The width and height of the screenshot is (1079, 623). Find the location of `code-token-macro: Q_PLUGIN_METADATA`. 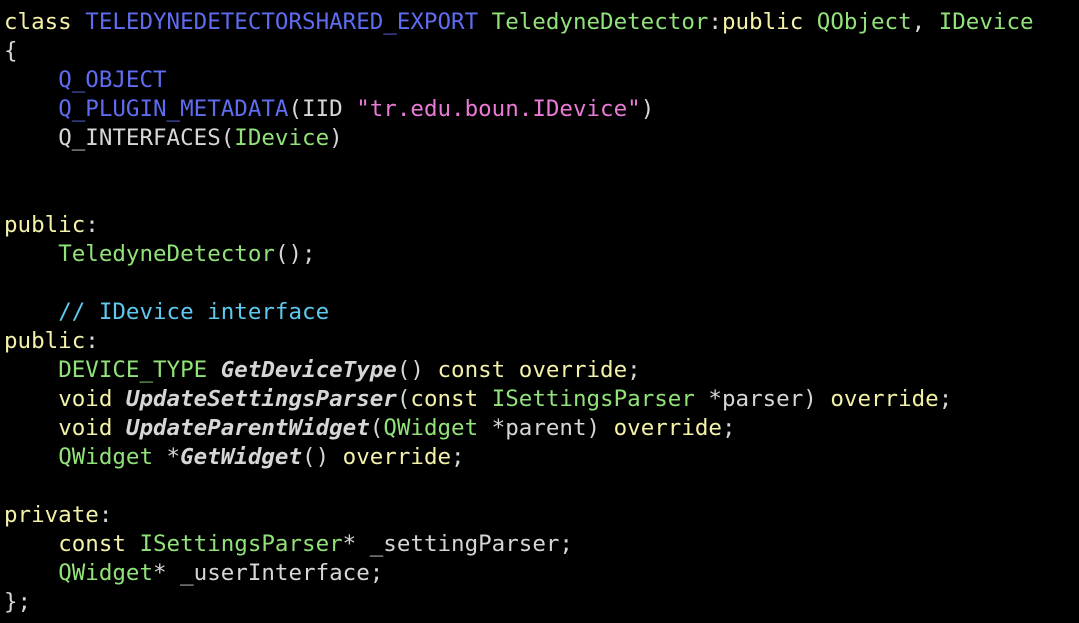

code-token-macro: Q_PLUGIN_METADATA is located at coordinates (173, 109).